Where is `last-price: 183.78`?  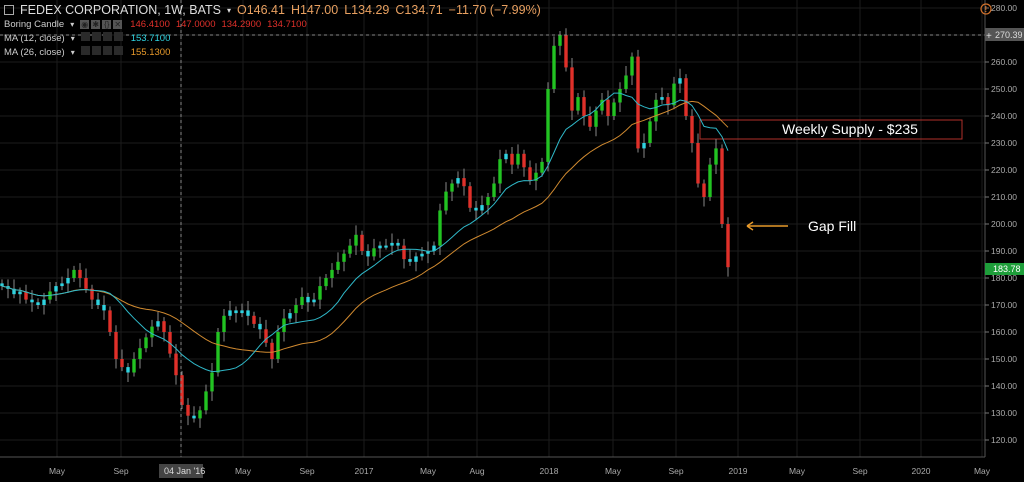 last-price: 183.78 is located at coordinates (1007, 269).